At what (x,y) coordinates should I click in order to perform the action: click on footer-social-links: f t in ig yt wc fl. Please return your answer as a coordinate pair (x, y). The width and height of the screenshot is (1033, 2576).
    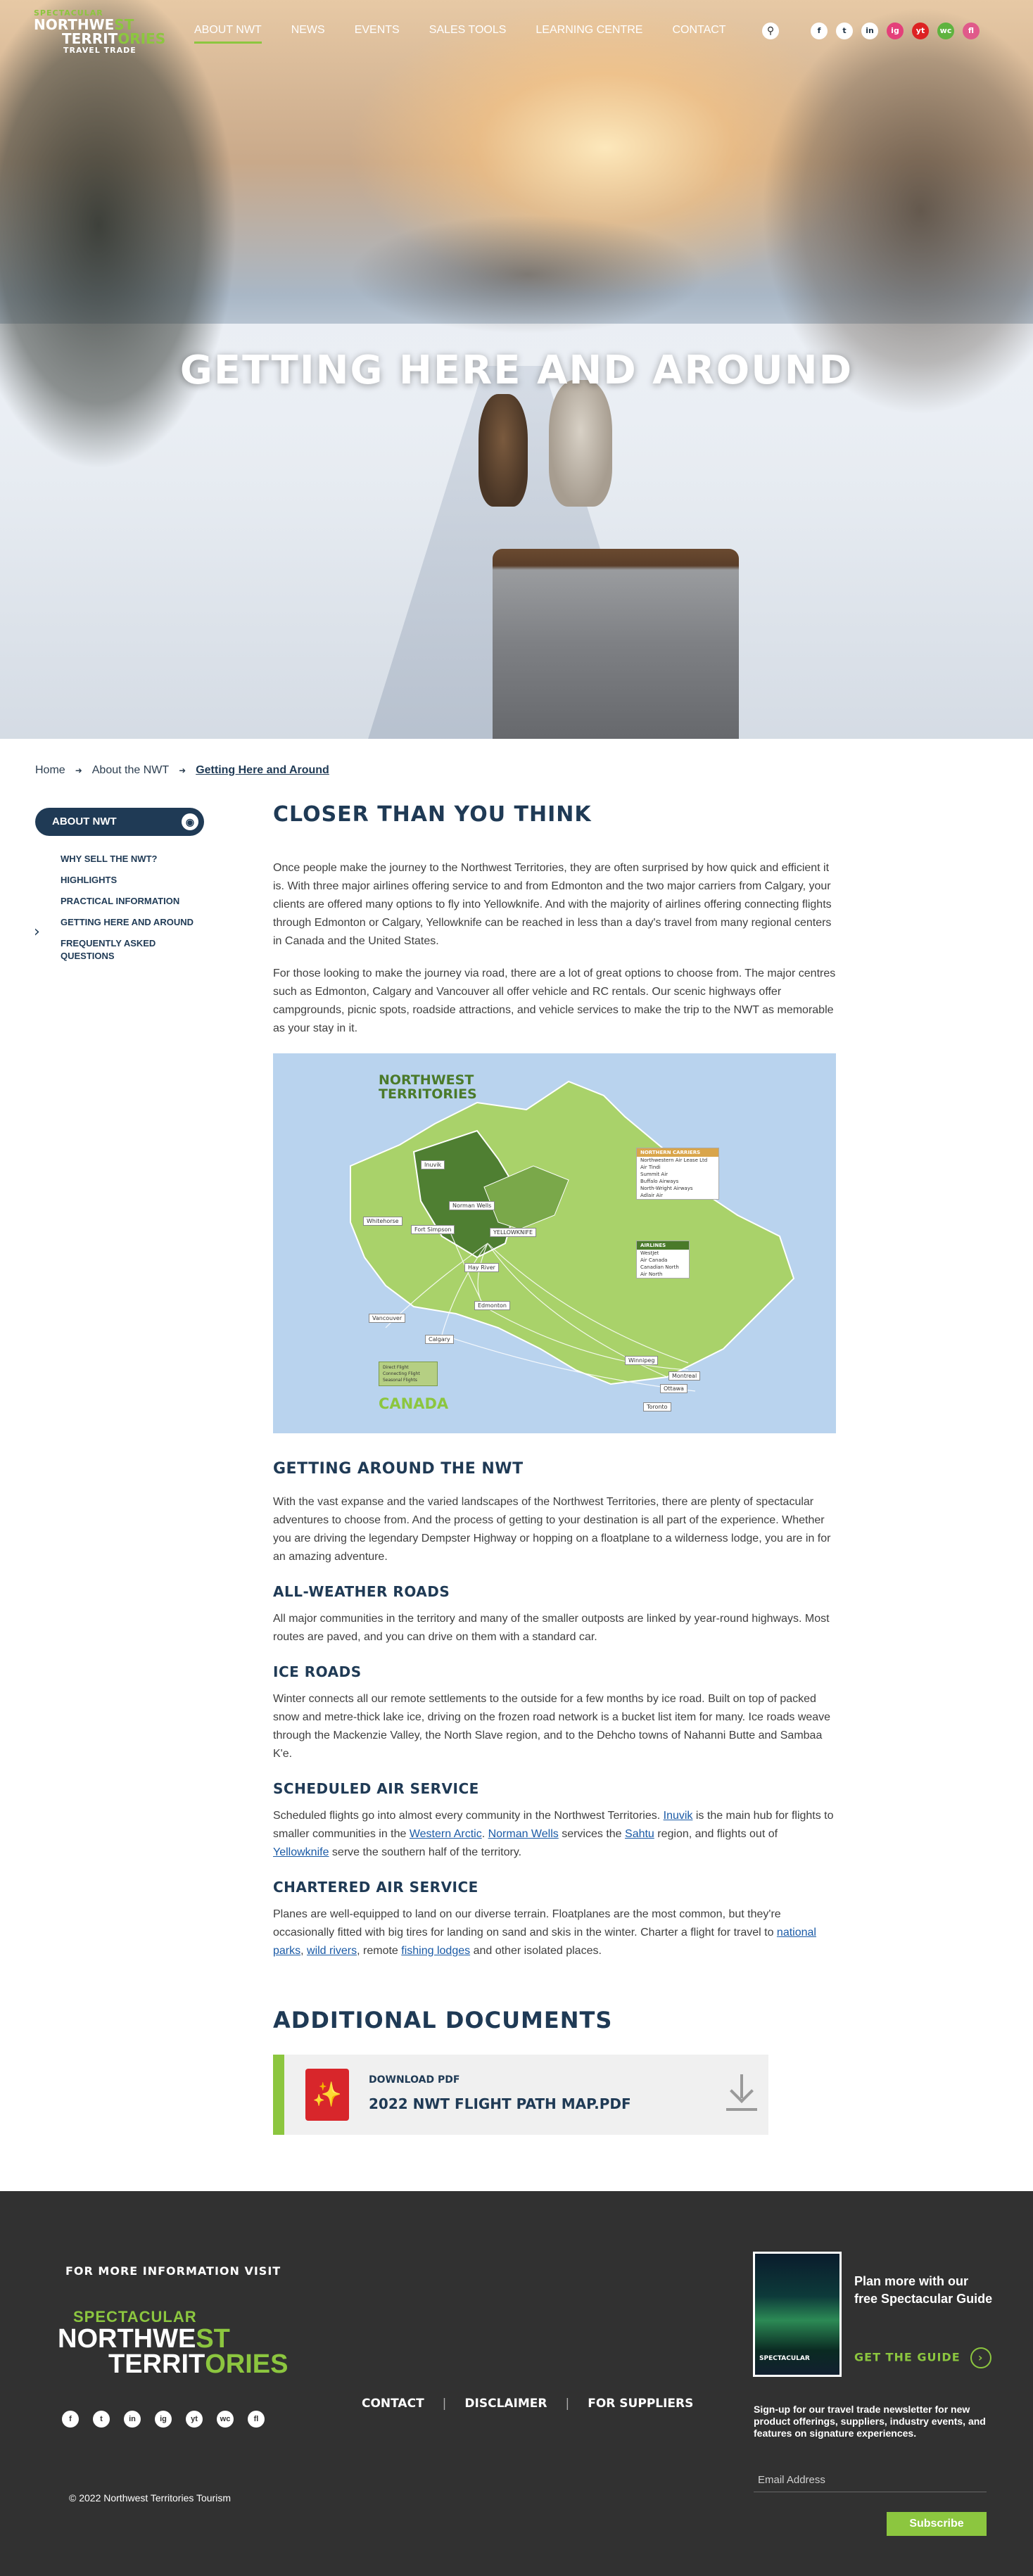
    Looking at the image, I should click on (163, 2419).